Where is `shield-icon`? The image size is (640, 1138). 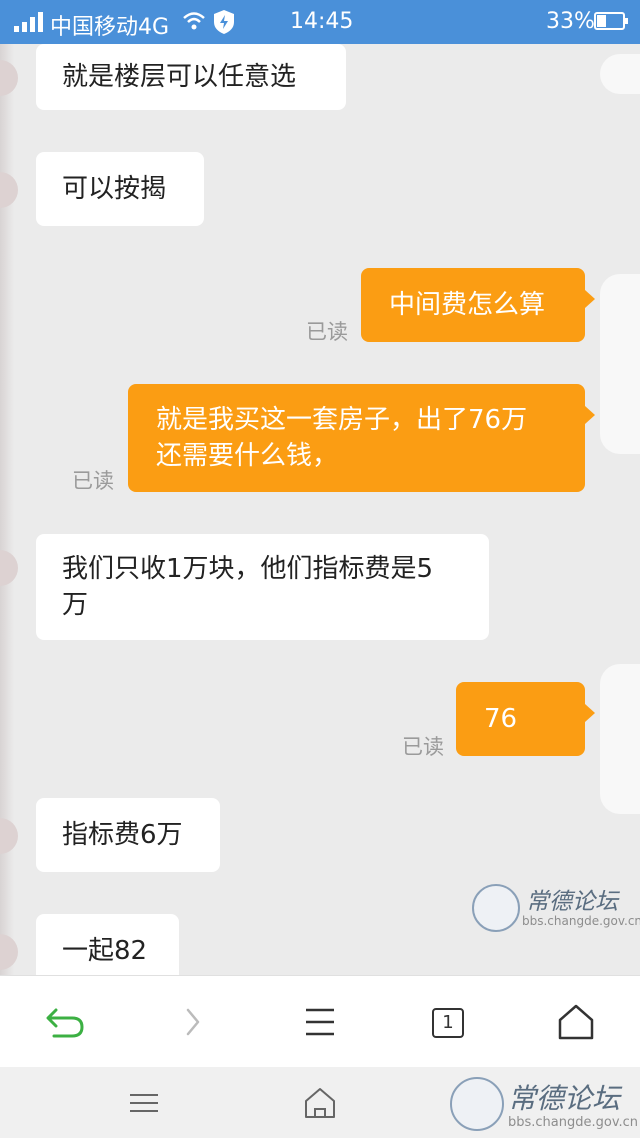 shield-icon is located at coordinates (224, 22).